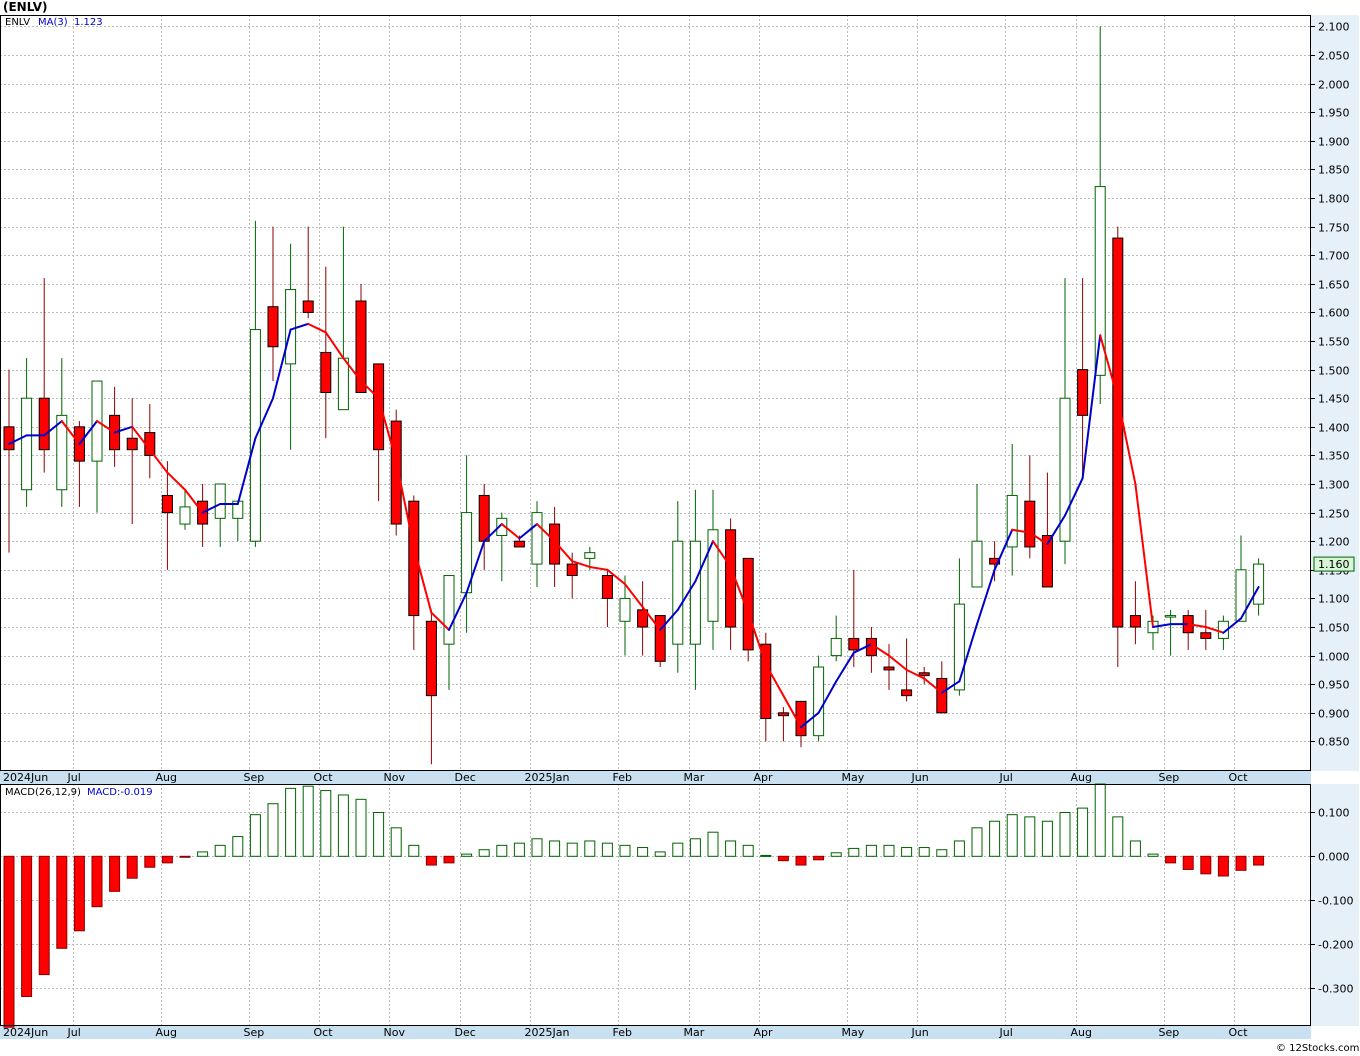  What do you see at coordinates (622, 777) in the screenshot?
I see `month-label: Feb` at bounding box center [622, 777].